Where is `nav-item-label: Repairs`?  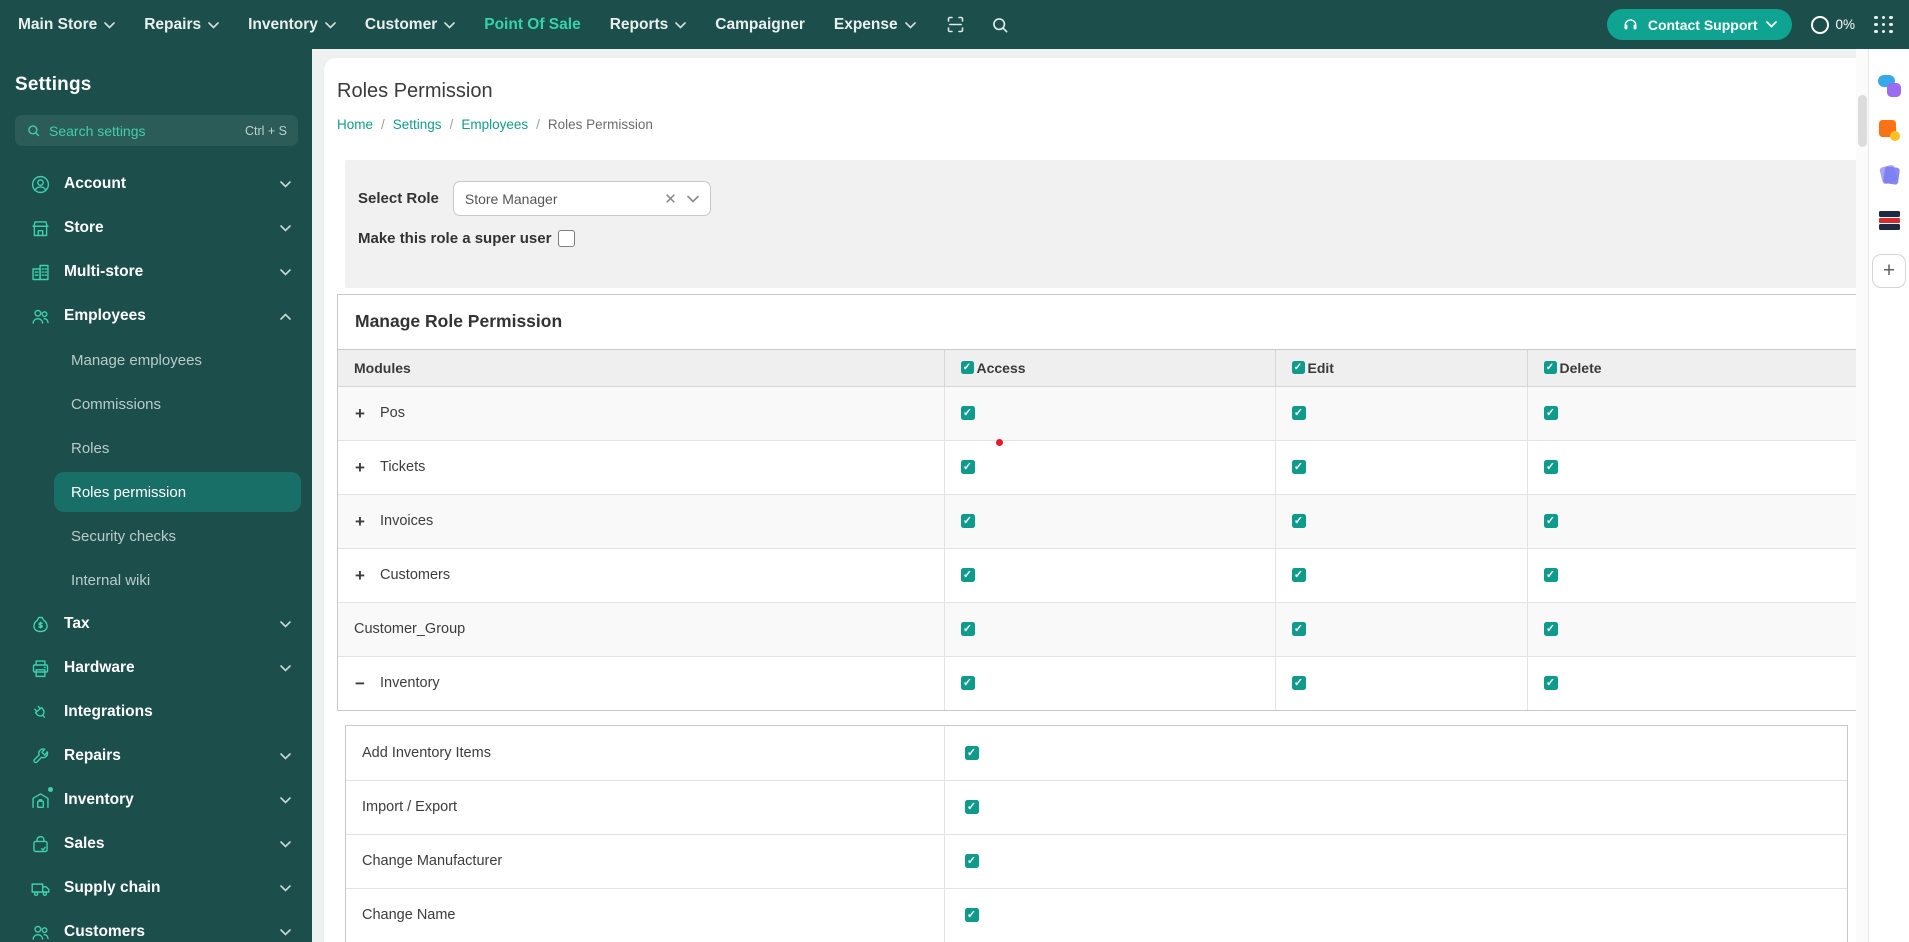 nav-item-label: Repairs is located at coordinates (173, 24).